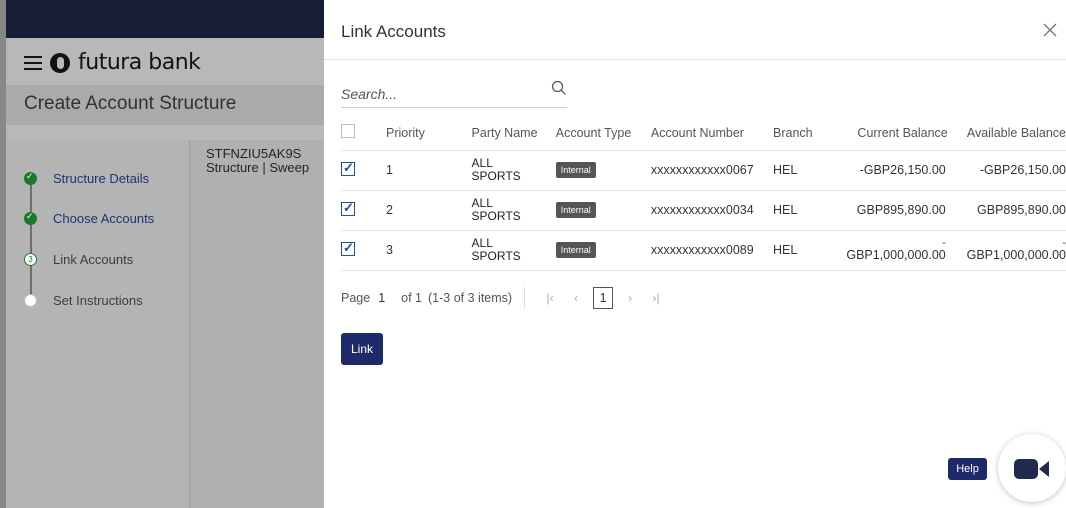 This screenshot has height=508, width=1066. What do you see at coordinates (364, 133) in the screenshot?
I see `select-all-cell` at bounding box center [364, 133].